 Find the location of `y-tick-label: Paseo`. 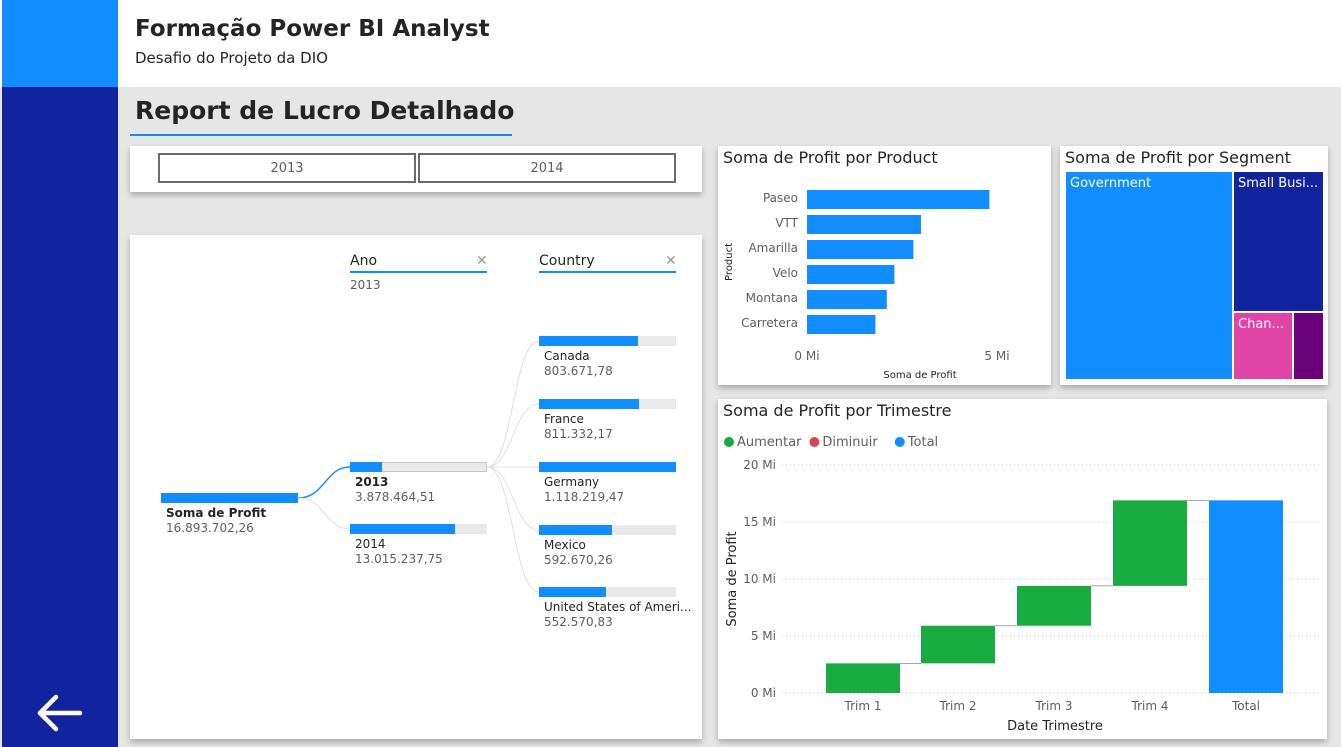

y-tick-label: Paseo is located at coordinates (780, 198).